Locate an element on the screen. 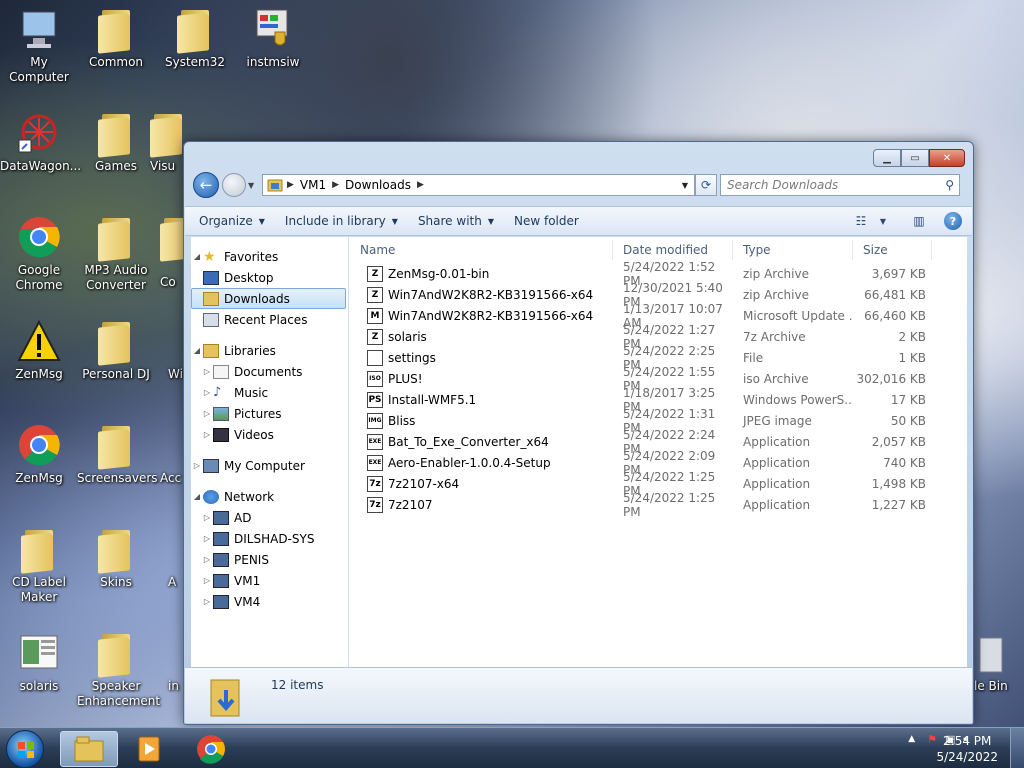  organize-button: Organize ▼ is located at coordinates (237, 221).